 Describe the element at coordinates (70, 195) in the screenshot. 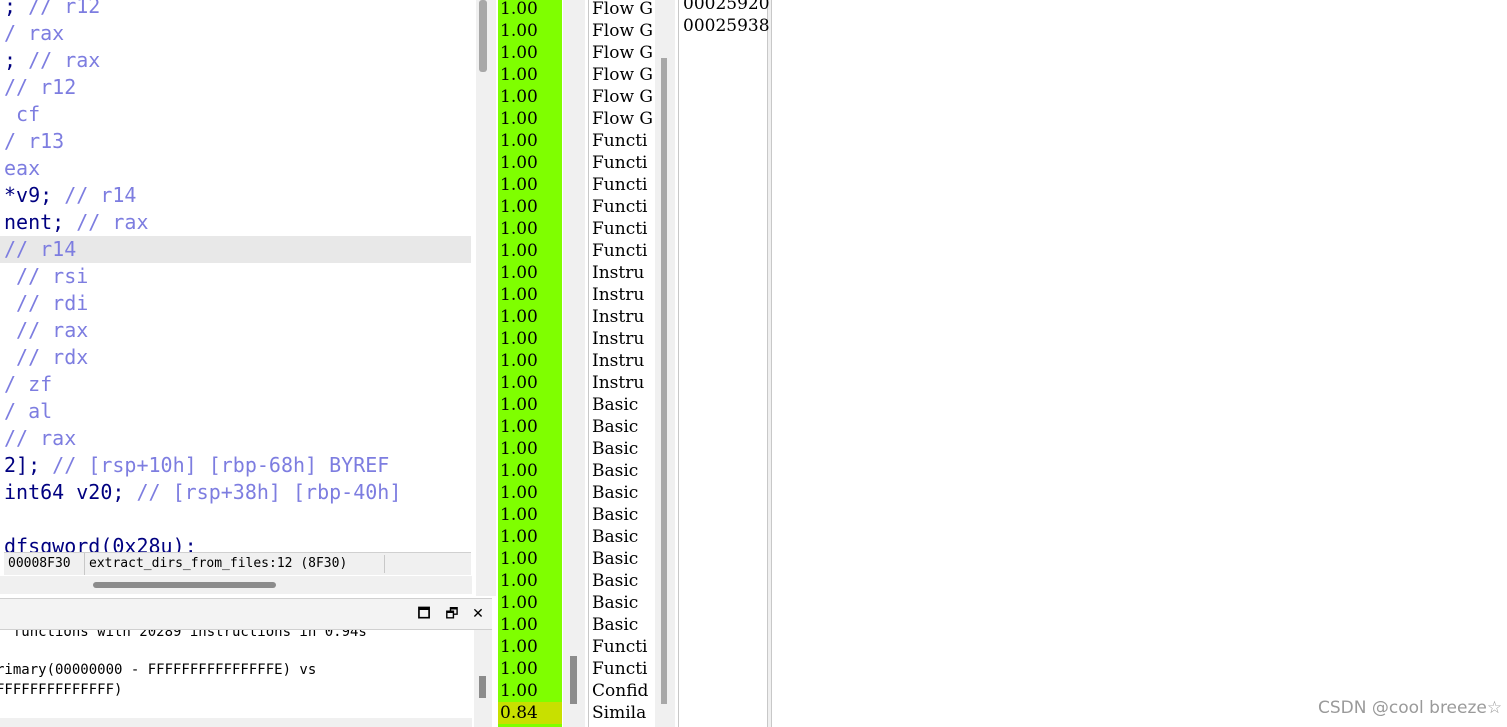

I see `code-line: *v9; // r14` at that location.